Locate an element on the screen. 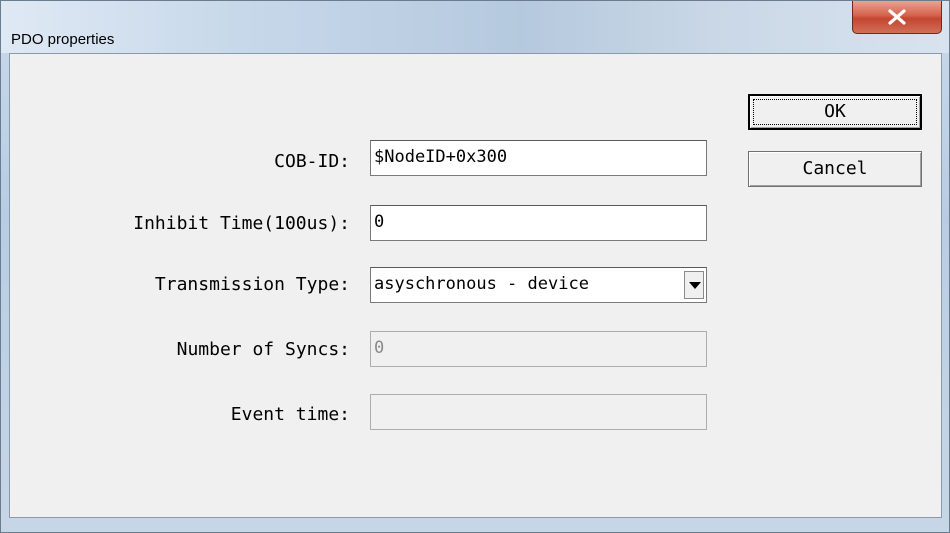 This screenshot has height=533, width=950. dropdown-button is located at coordinates (694, 285).